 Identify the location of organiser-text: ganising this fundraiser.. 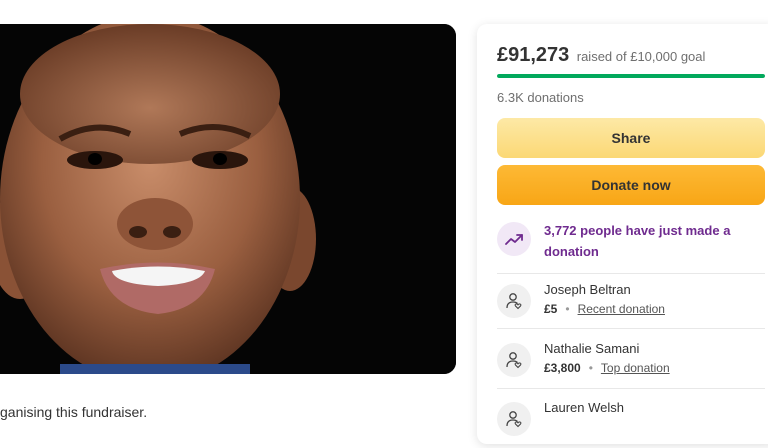
(74, 412).